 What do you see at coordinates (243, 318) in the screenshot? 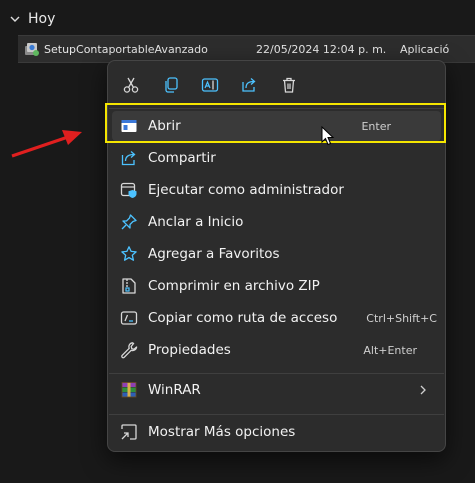
I see `menu-item-label: Copiar como ruta de acceso` at bounding box center [243, 318].